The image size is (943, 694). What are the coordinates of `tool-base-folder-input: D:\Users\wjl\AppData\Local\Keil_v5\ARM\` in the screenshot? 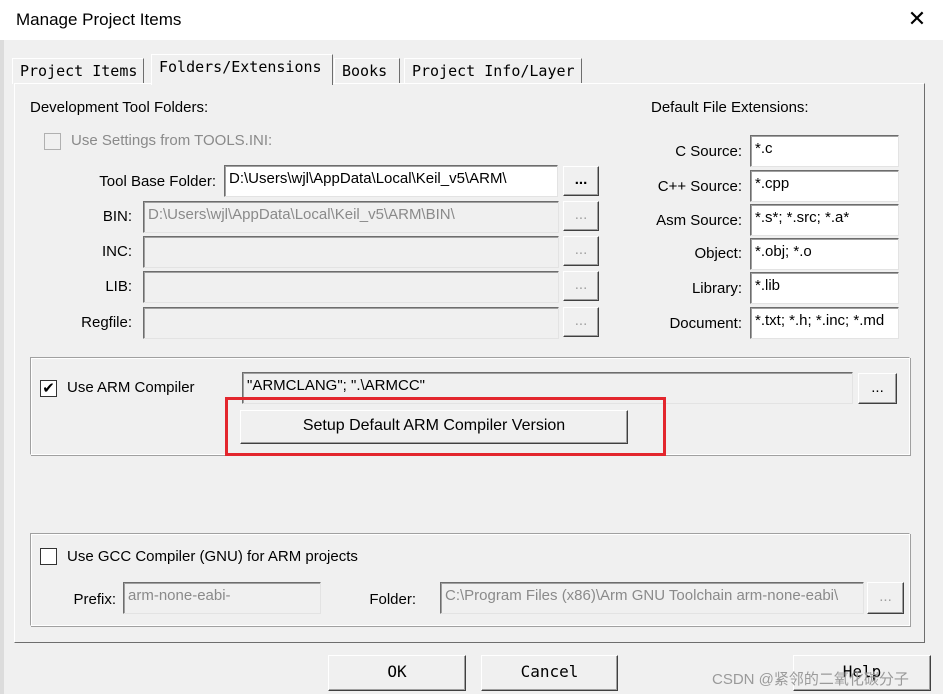 It's located at (391, 181).